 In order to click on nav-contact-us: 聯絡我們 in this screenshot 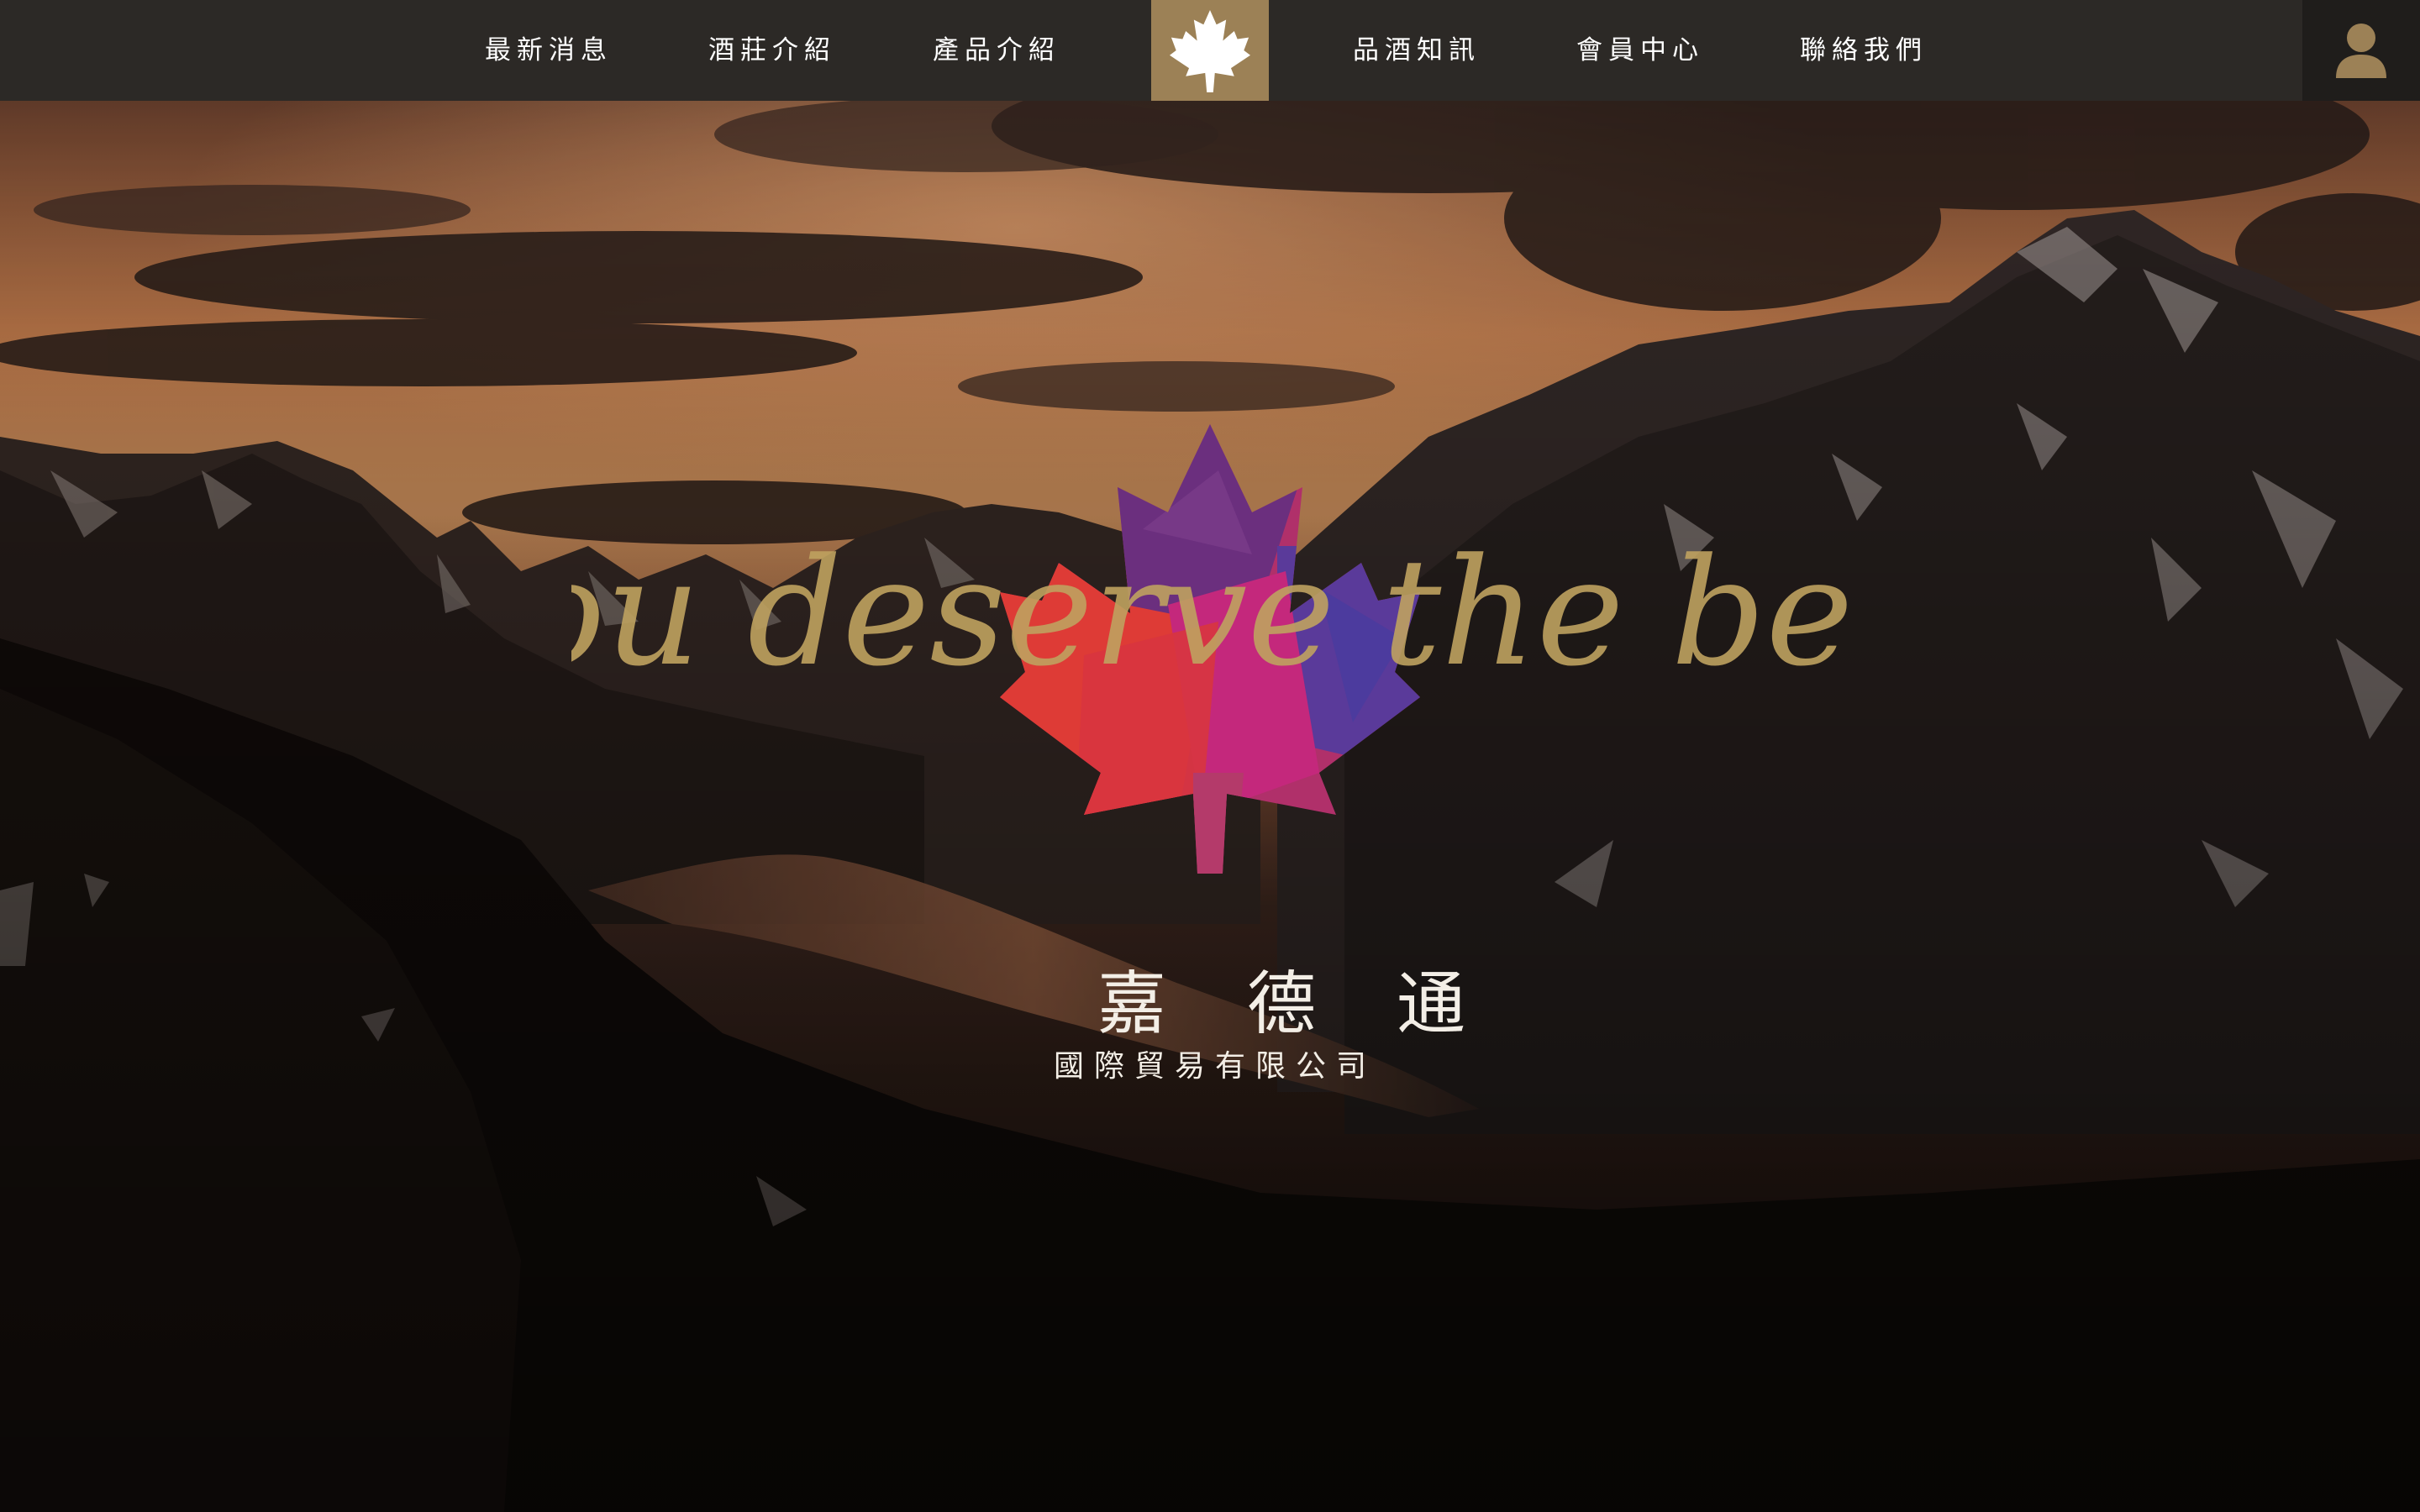, I will do `click(1864, 50)`.